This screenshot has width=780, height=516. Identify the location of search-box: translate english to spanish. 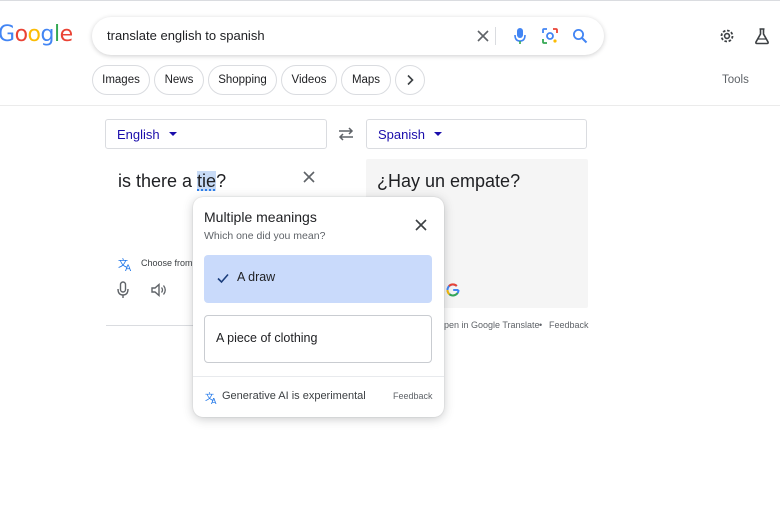
(348, 36).